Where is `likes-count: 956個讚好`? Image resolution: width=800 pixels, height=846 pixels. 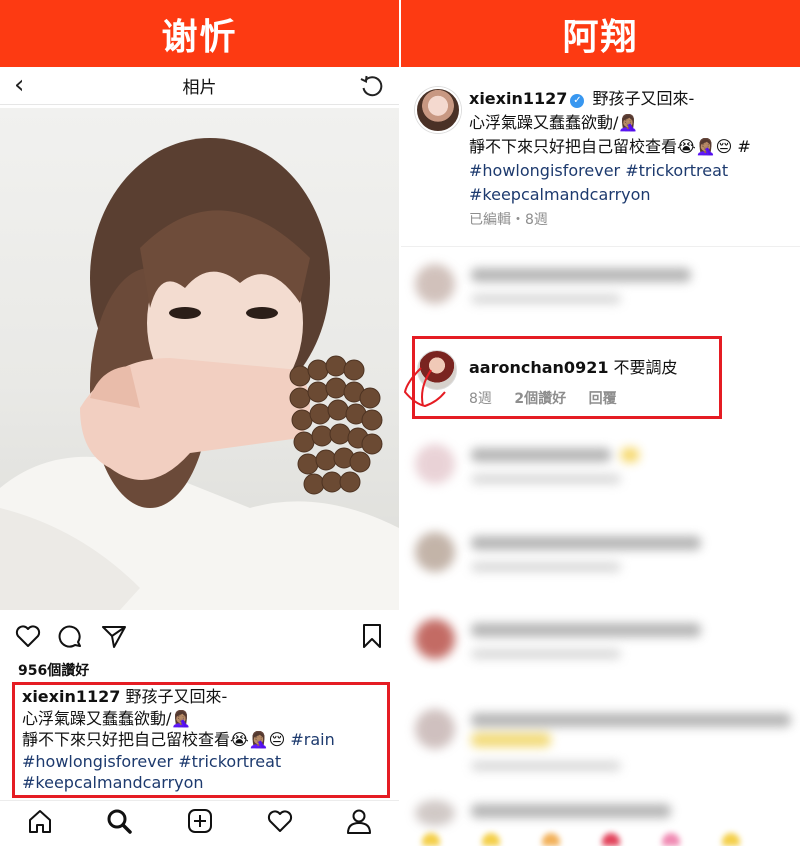
likes-count: 956個讚好 is located at coordinates (53, 670).